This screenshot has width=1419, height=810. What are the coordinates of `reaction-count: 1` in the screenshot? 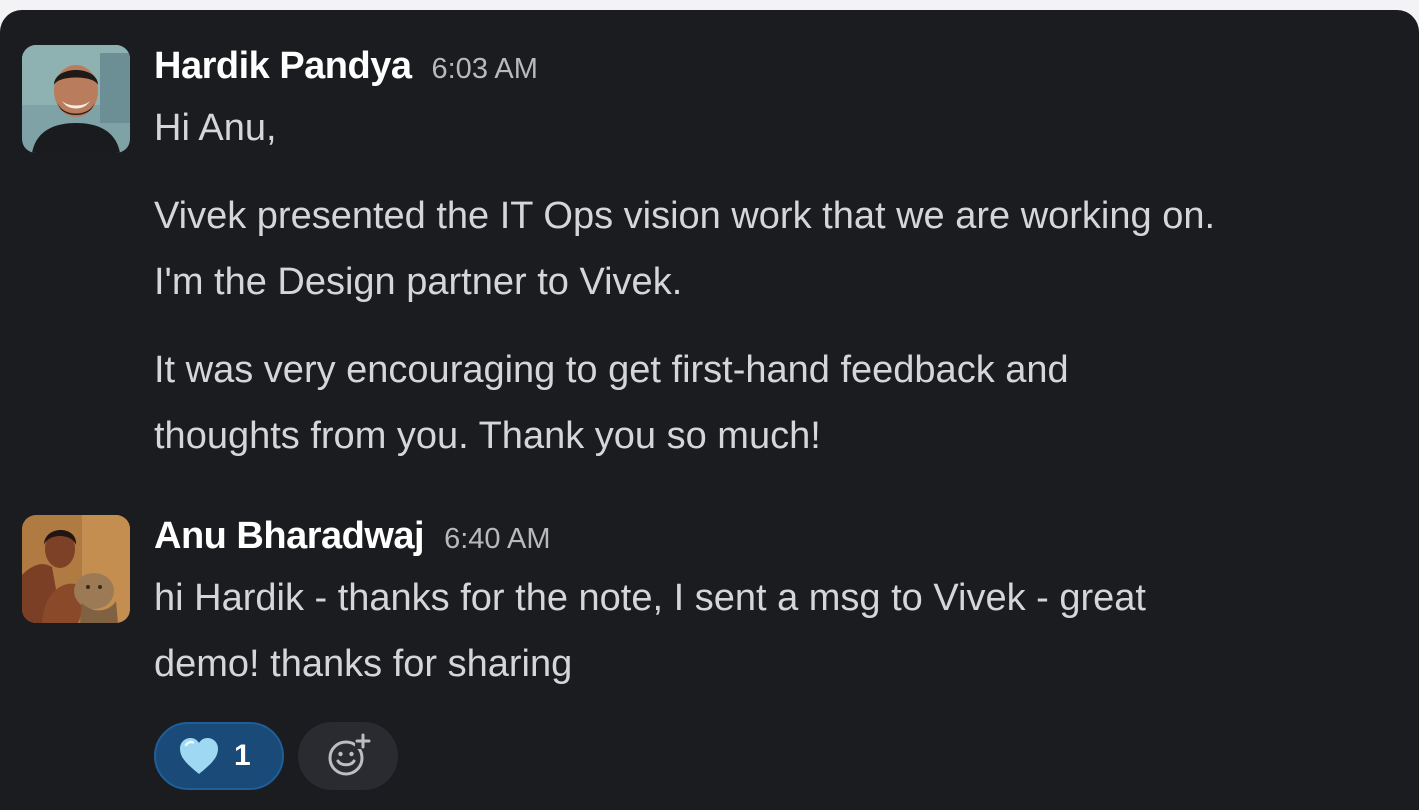 It's located at (242, 755).